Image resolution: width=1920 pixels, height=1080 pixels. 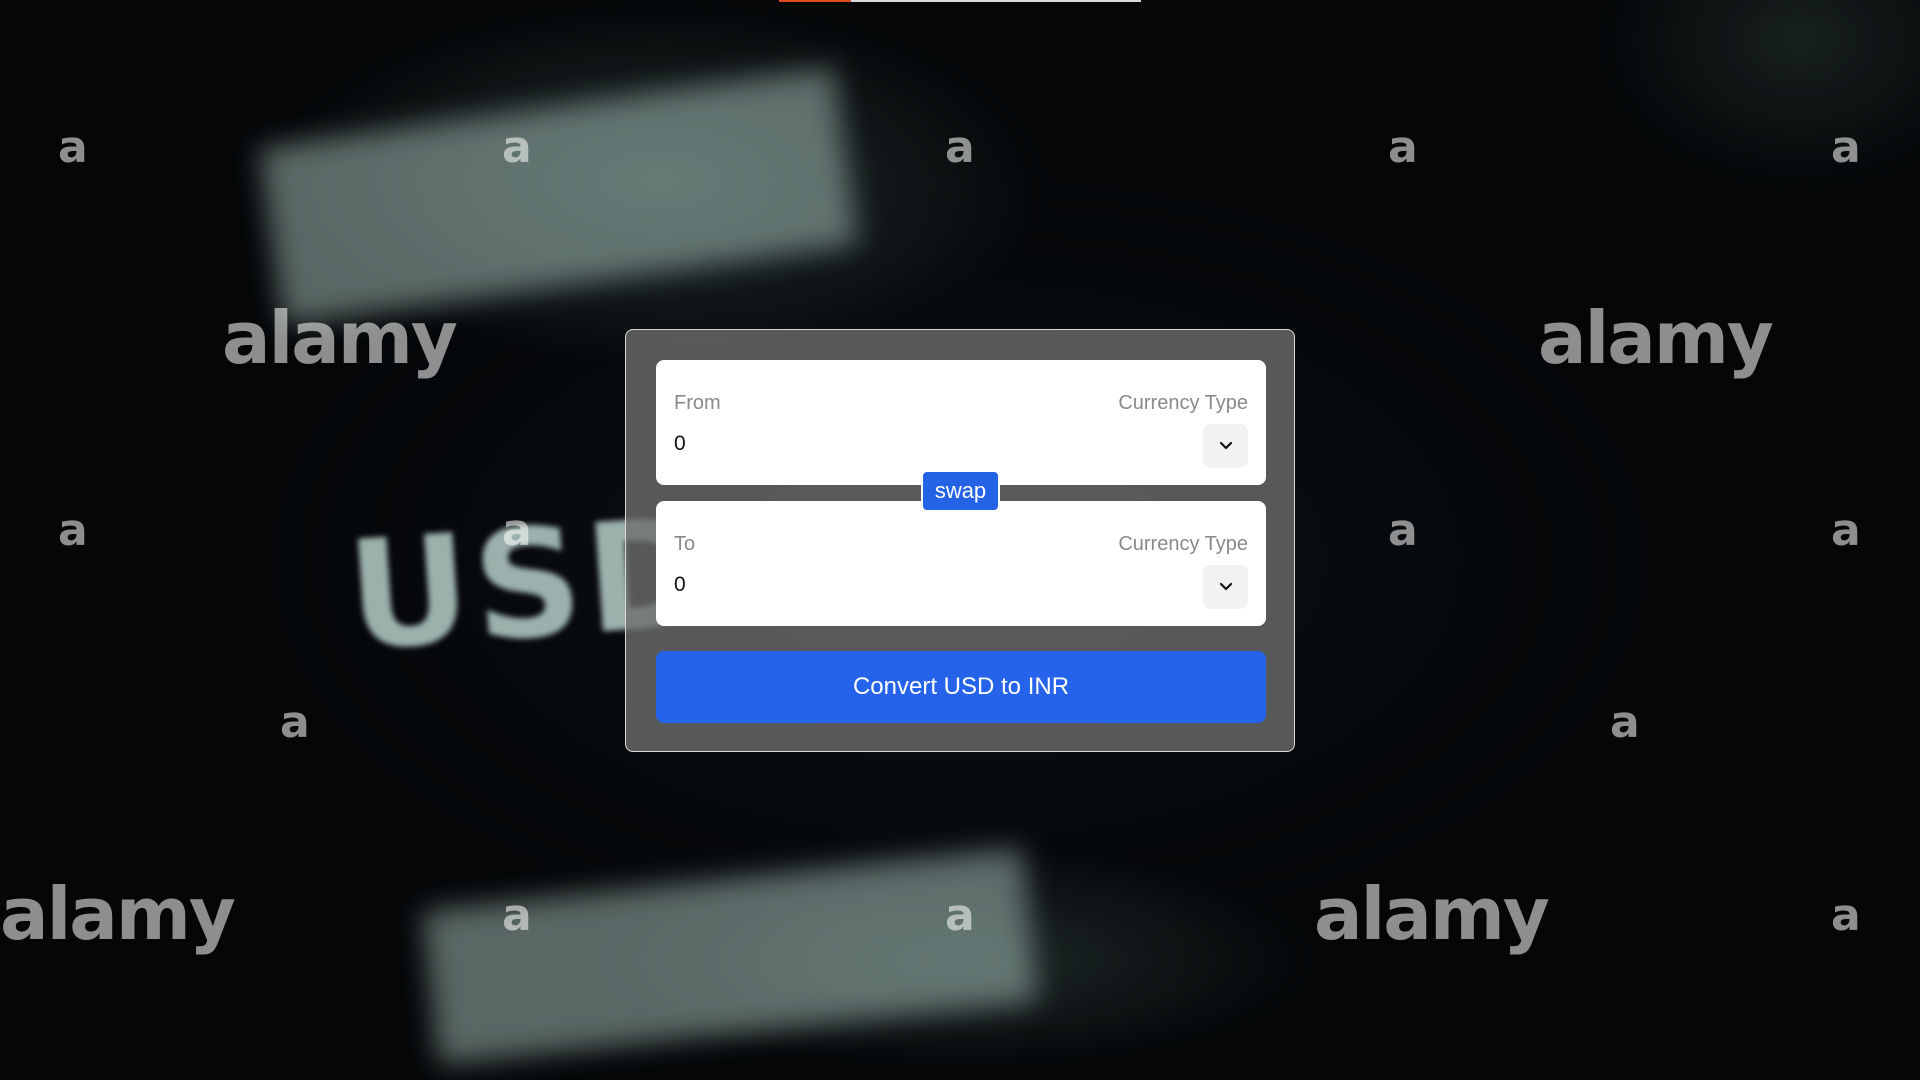 What do you see at coordinates (961, 422) in the screenshot?
I see `from-field-box: From Currency Type` at bounding box center [961, 422].